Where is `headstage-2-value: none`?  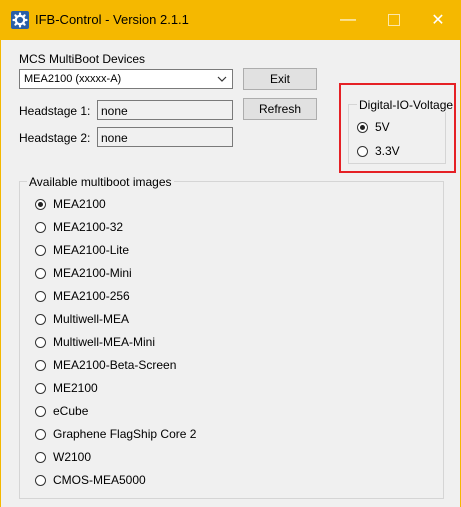 headstage-2-value: none is located at coordinates (114, 138).